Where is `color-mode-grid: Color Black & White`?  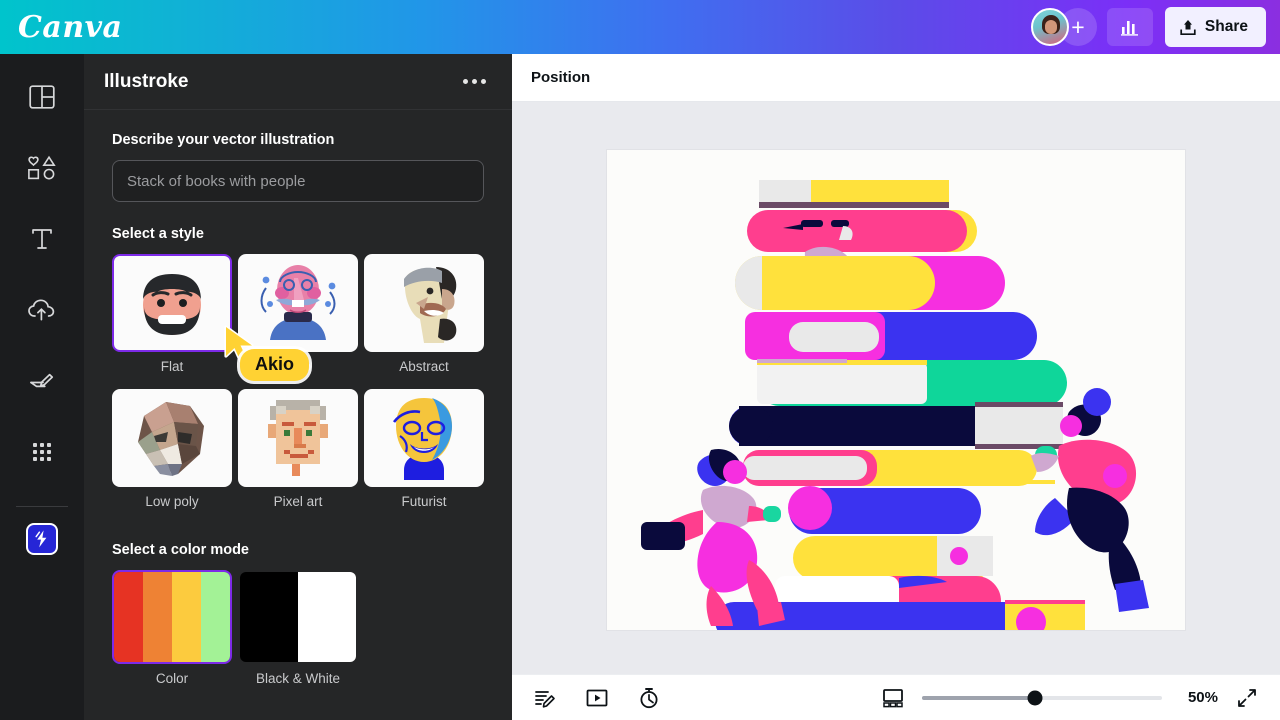 color-mode-grid: Color Black & White is located at coordinates (298, 628).